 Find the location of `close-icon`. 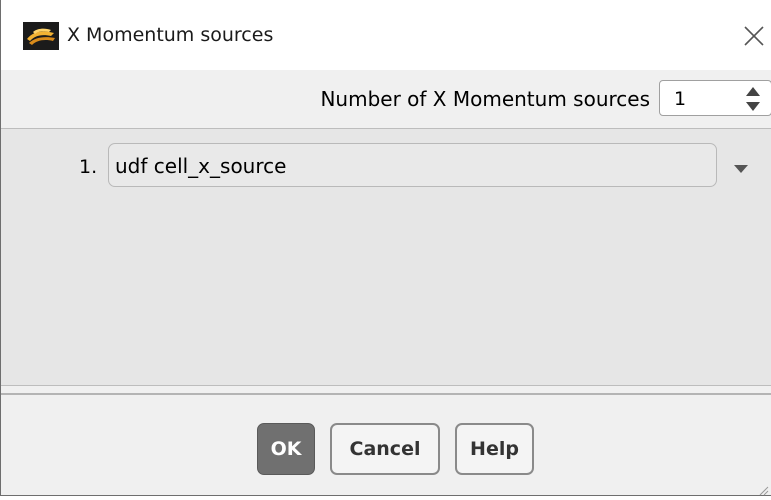

close-icon is located at coordinates (754, 36).